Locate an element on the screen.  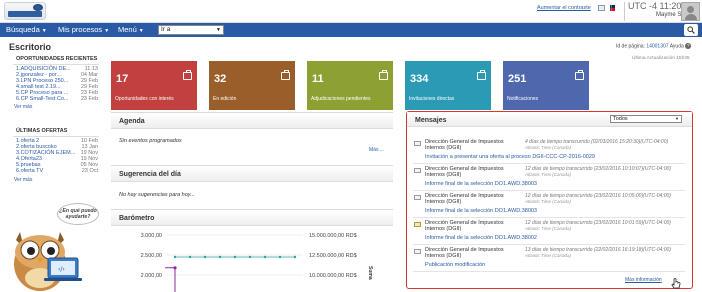
search-button is located at coordinates (691, 30).